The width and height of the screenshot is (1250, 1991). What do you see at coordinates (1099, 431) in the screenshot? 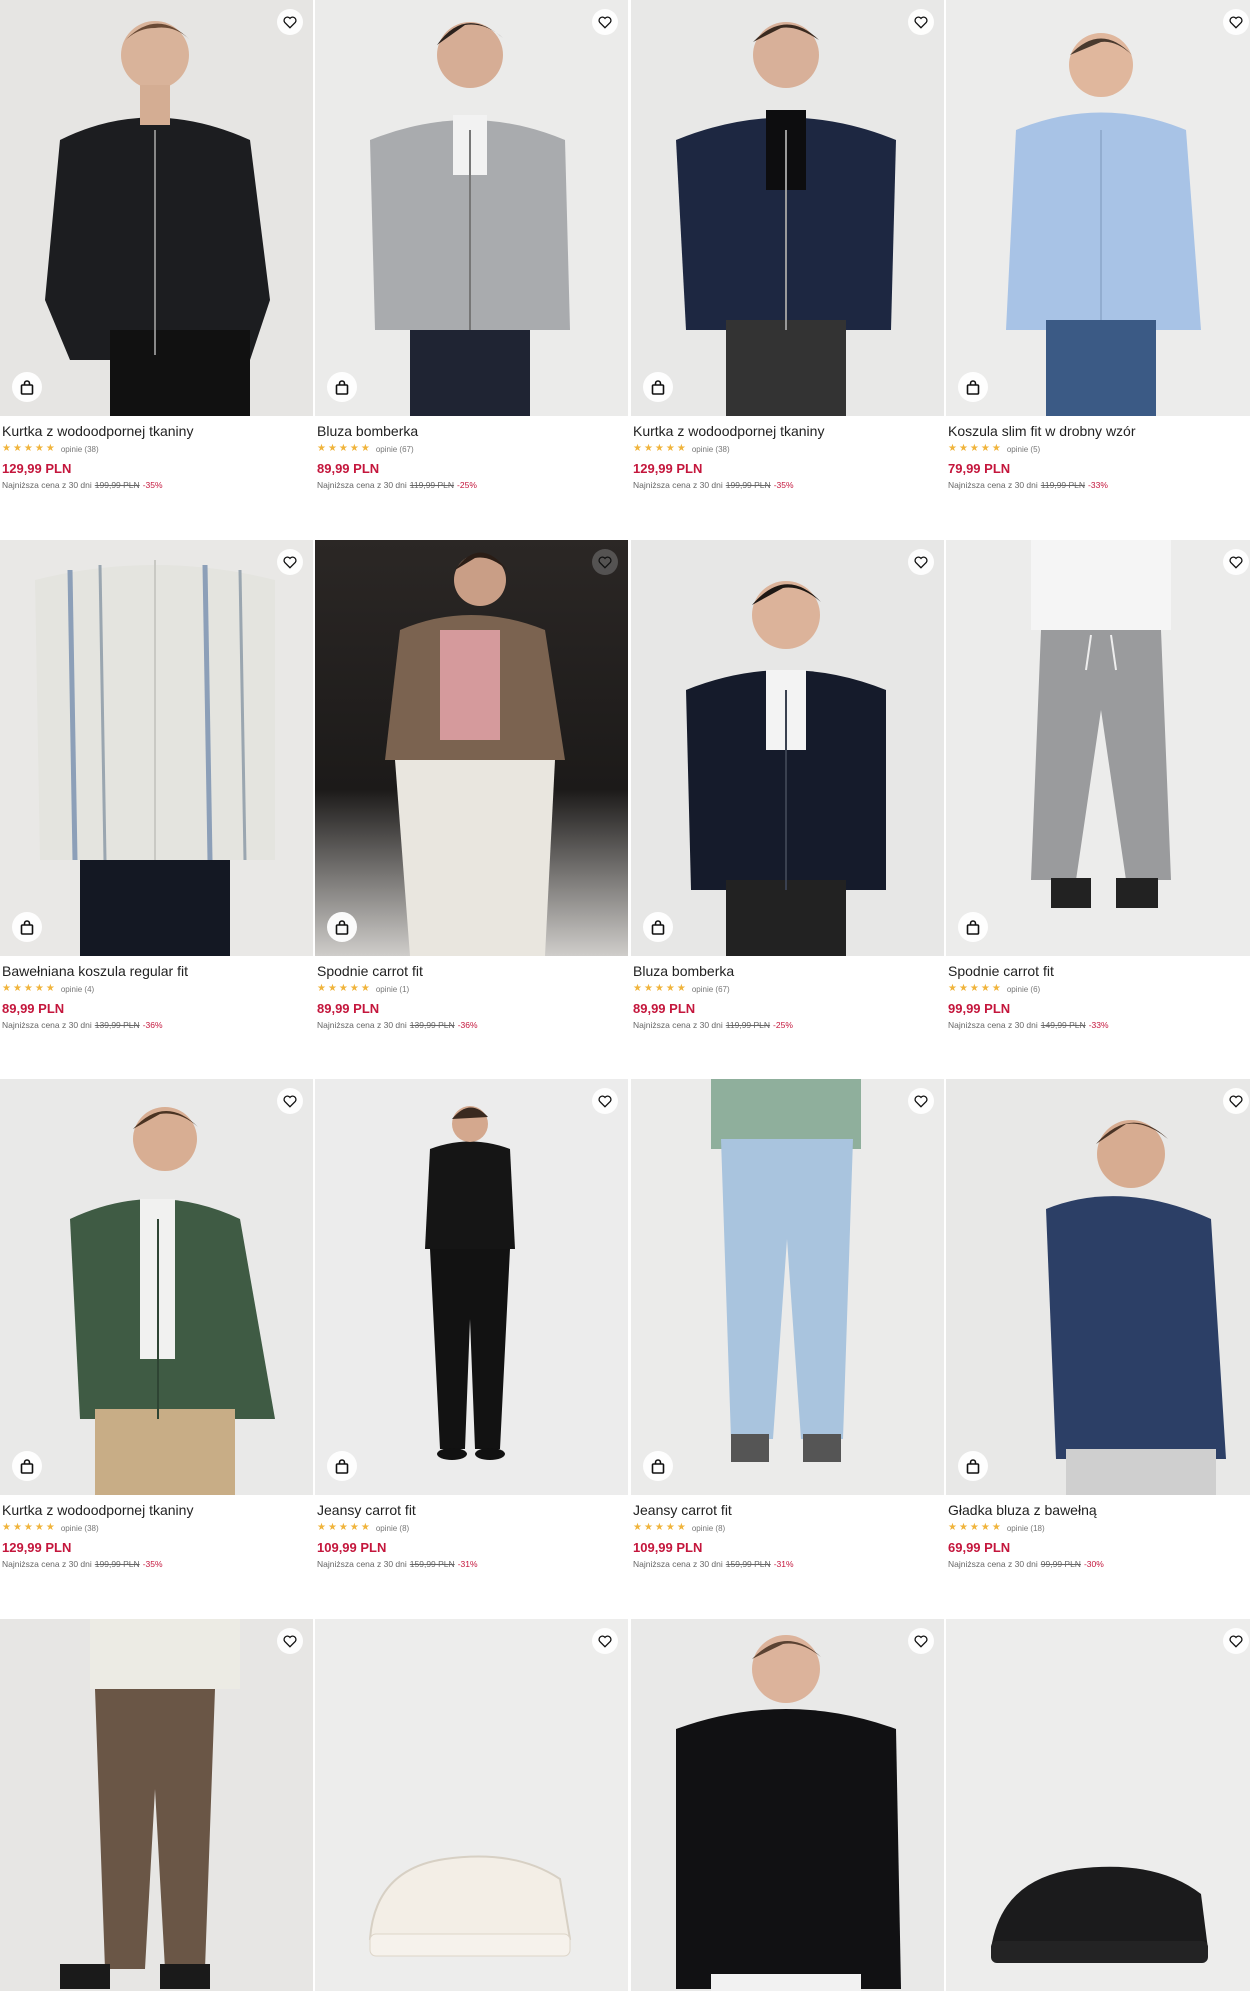
I see `product-title: Koszula slim fit w drobny wzór` at bounding box center [1099, 431].